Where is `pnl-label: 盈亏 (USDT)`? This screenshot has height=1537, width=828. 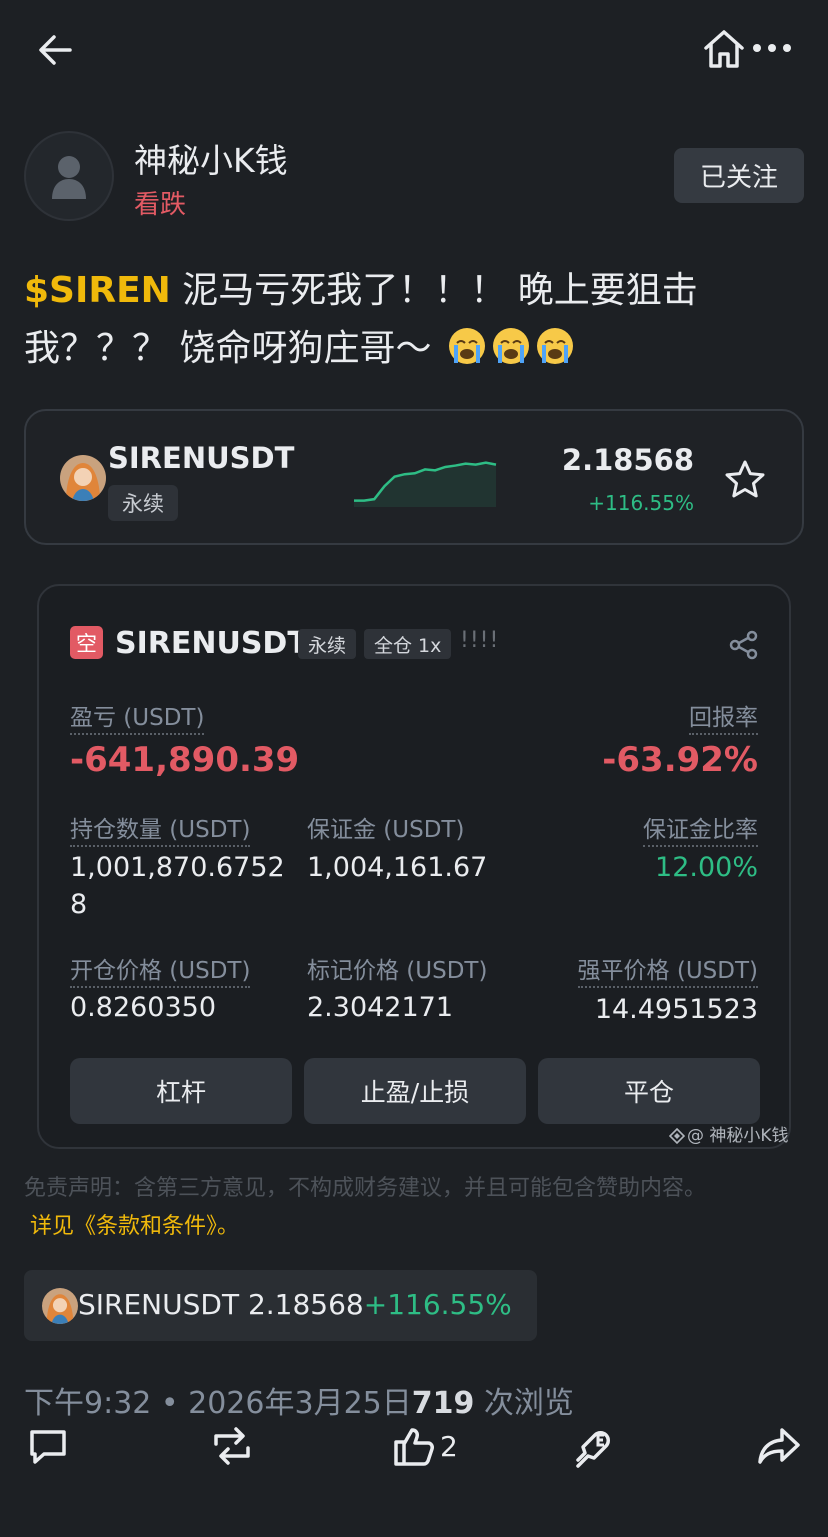
pnl-label: 盈亏 (USDT) is located at coordinates (137, 716).